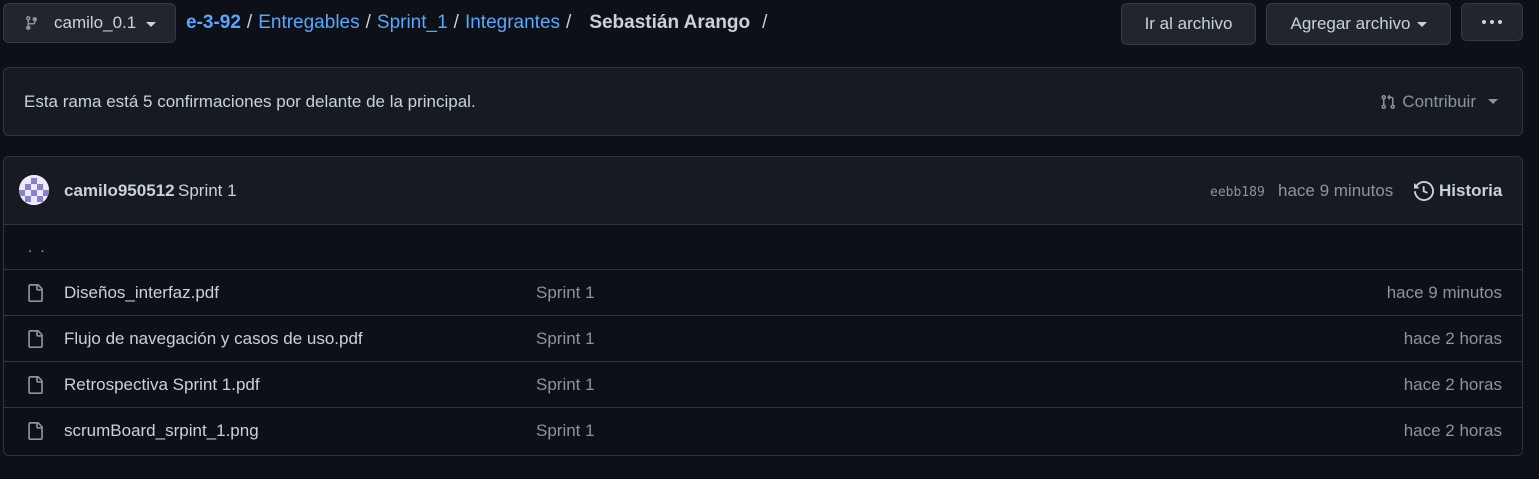 Image resolution: width=1539 pixels, height=479 pixels. What do you see at coordinates (670, 22) in the screenshot?
I see `breadcrumb-current: Sebastián Arango` at bounding box center [670, 22].